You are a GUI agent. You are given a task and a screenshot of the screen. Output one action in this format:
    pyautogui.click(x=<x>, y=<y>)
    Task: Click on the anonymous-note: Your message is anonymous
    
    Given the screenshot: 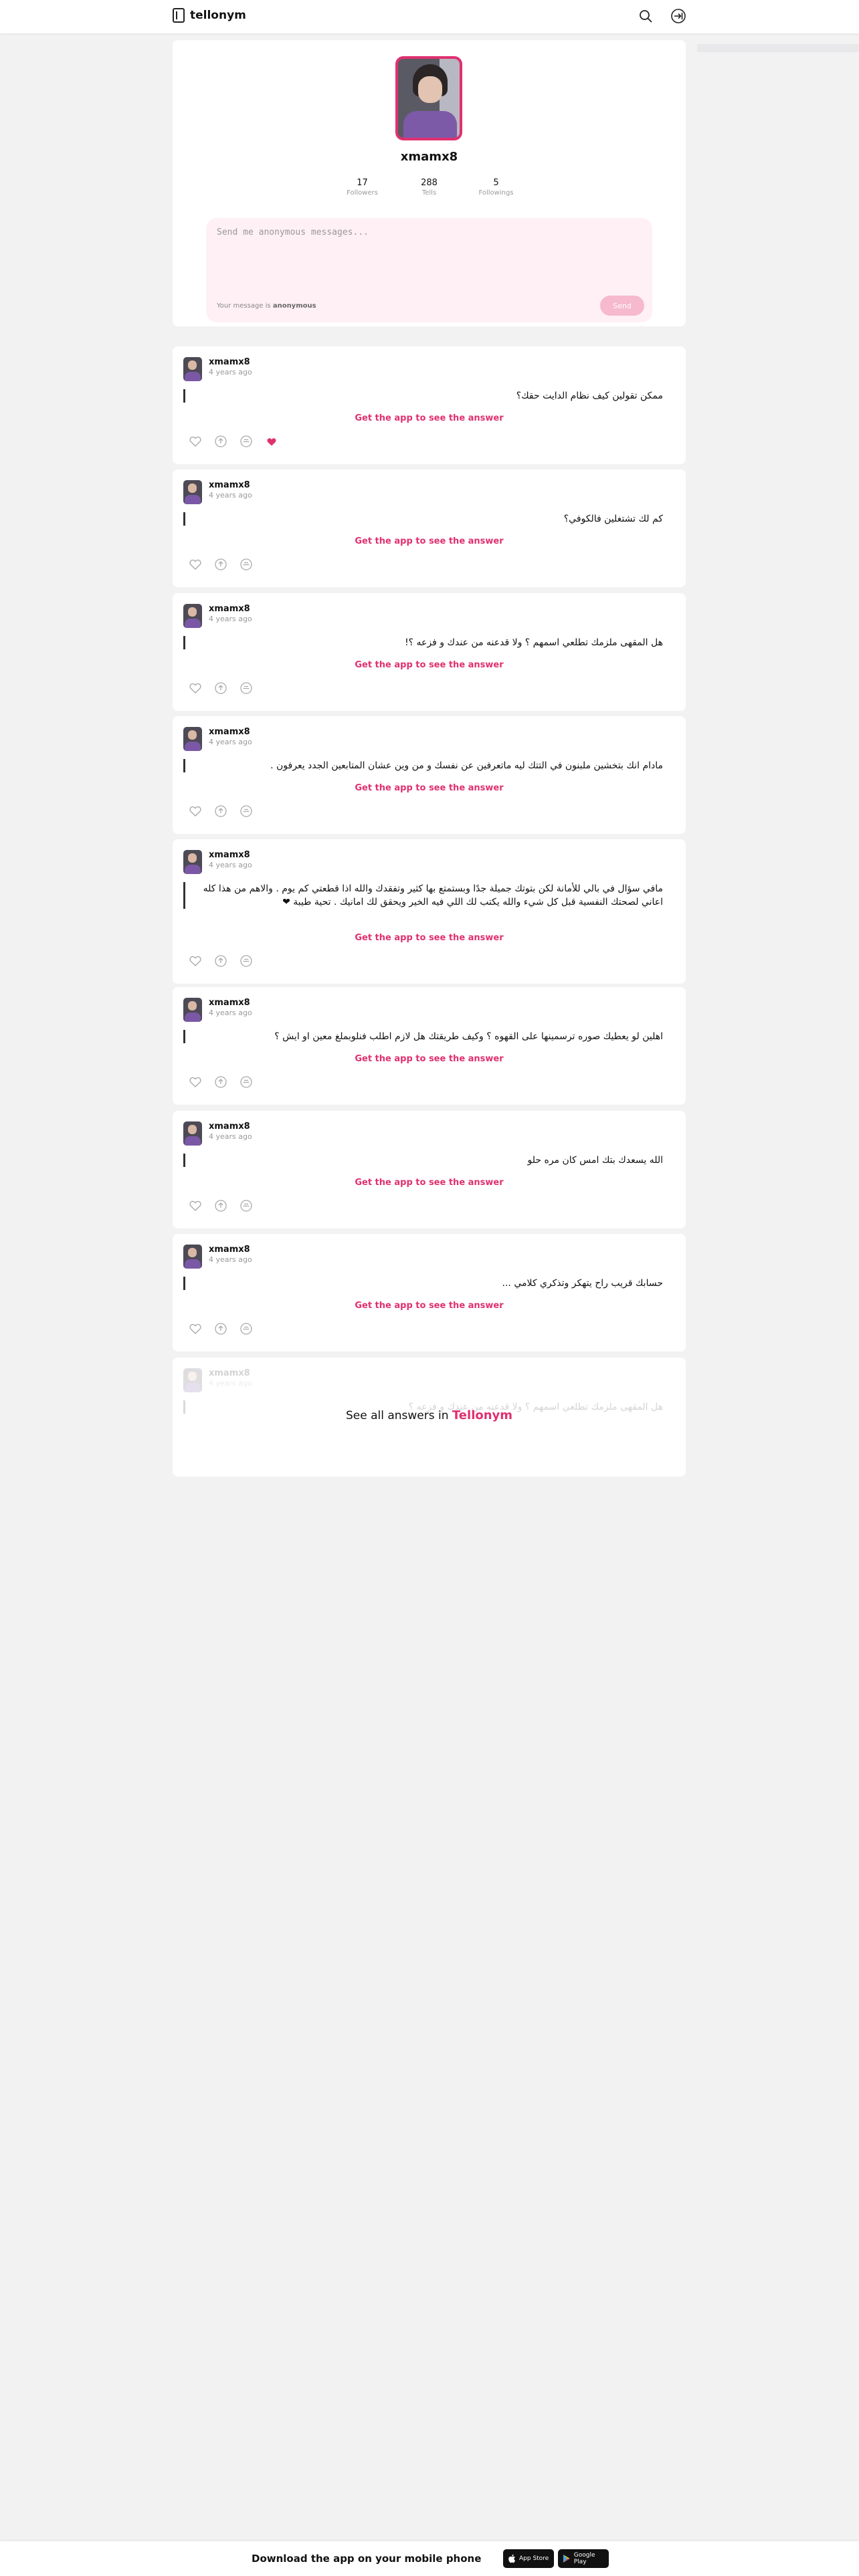 What is the action you would take?
    pyautogui.click(x=266, y=306)
    